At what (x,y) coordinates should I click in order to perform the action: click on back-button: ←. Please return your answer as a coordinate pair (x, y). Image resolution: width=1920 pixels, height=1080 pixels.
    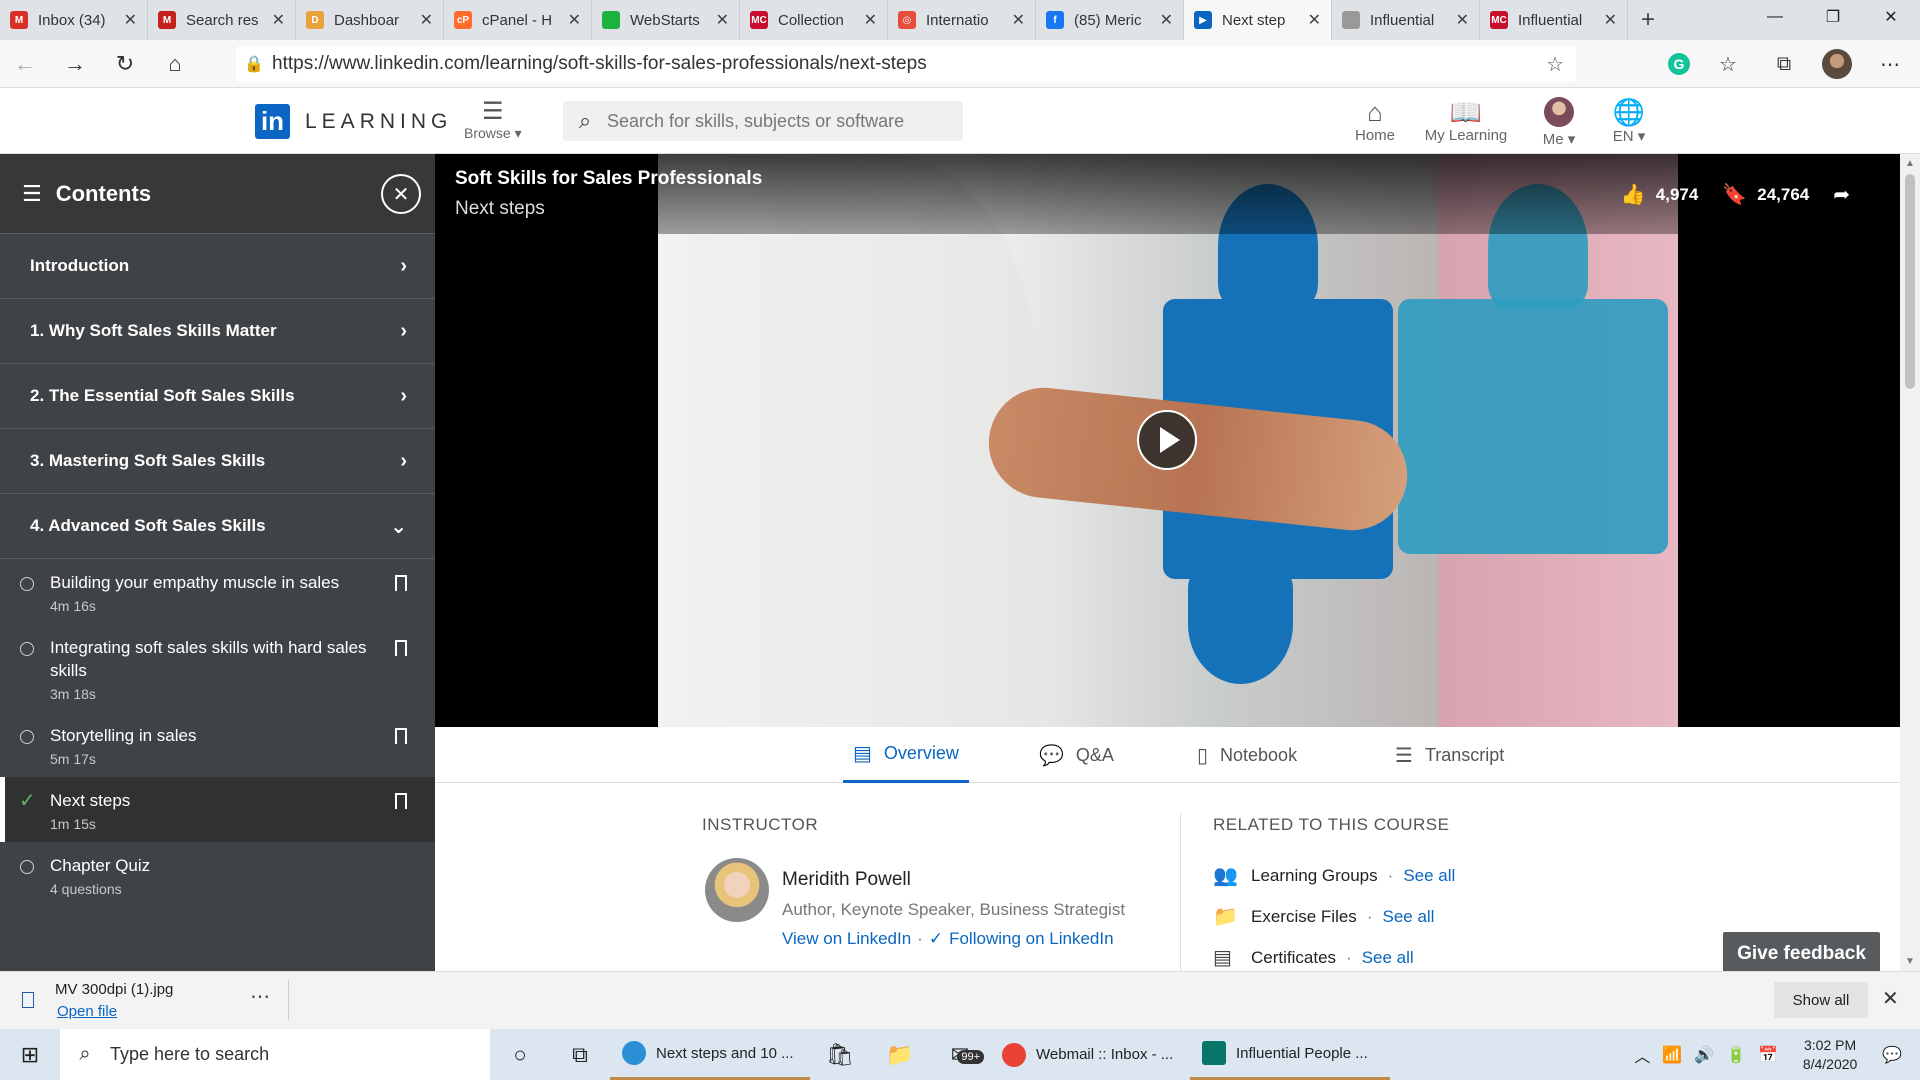
    Looking at the image, I should click on (25, 64).